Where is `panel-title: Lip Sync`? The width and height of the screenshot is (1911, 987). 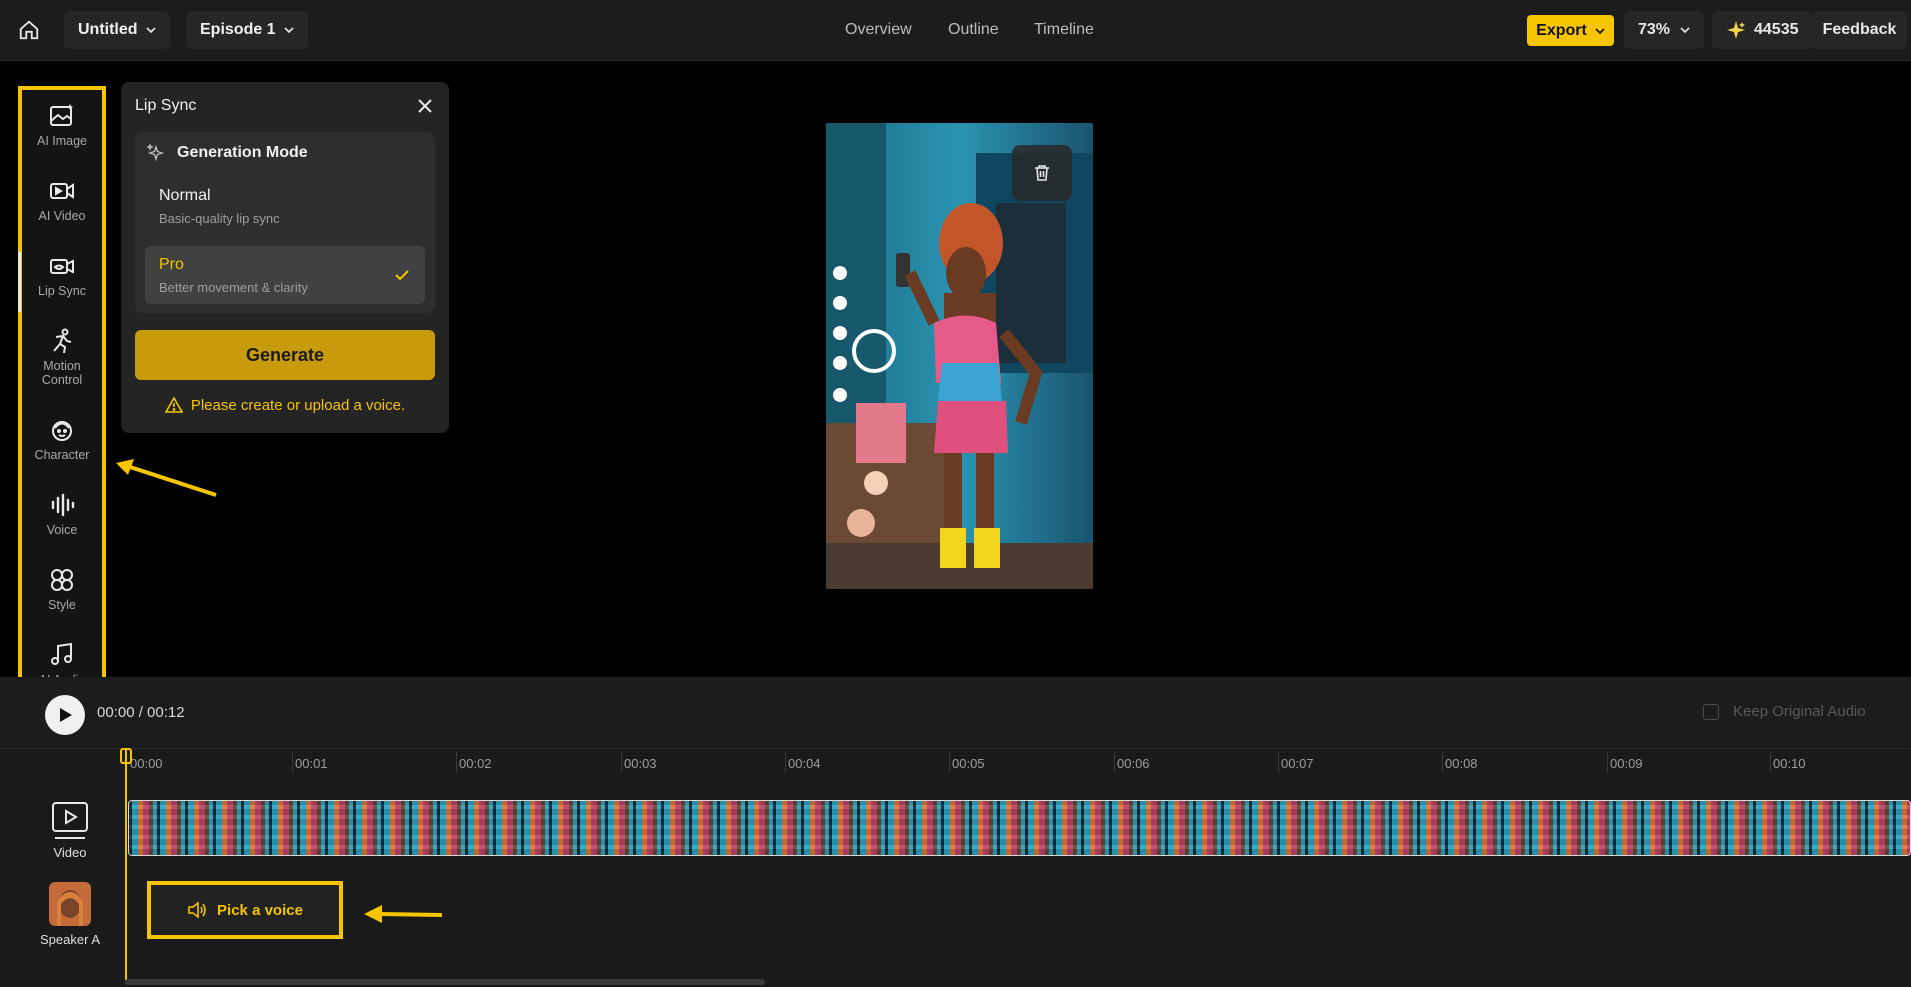
panel-title: Lip Sync is located at coordinates (166, 105).